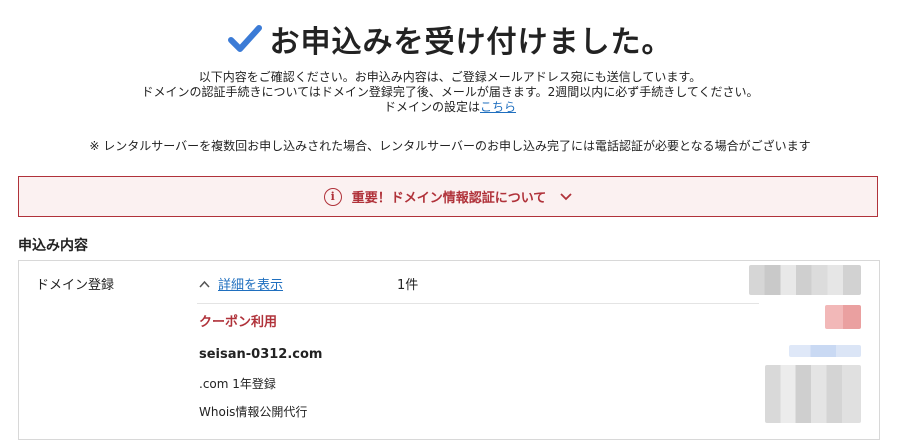 This screenshot has width=900, height=440. What do you see at coordinates (566, 196) in the screenshot?
I see `chevron-down-icon` at bounding box center [566, 196].